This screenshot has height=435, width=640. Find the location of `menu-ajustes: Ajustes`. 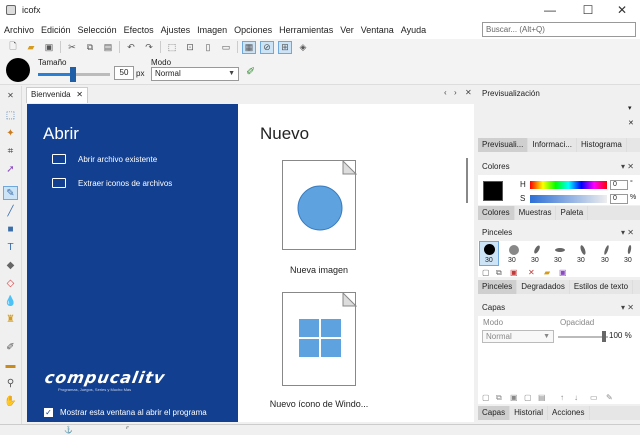

menu-ajustes: Ajustes is located at coordinates (176, 30).